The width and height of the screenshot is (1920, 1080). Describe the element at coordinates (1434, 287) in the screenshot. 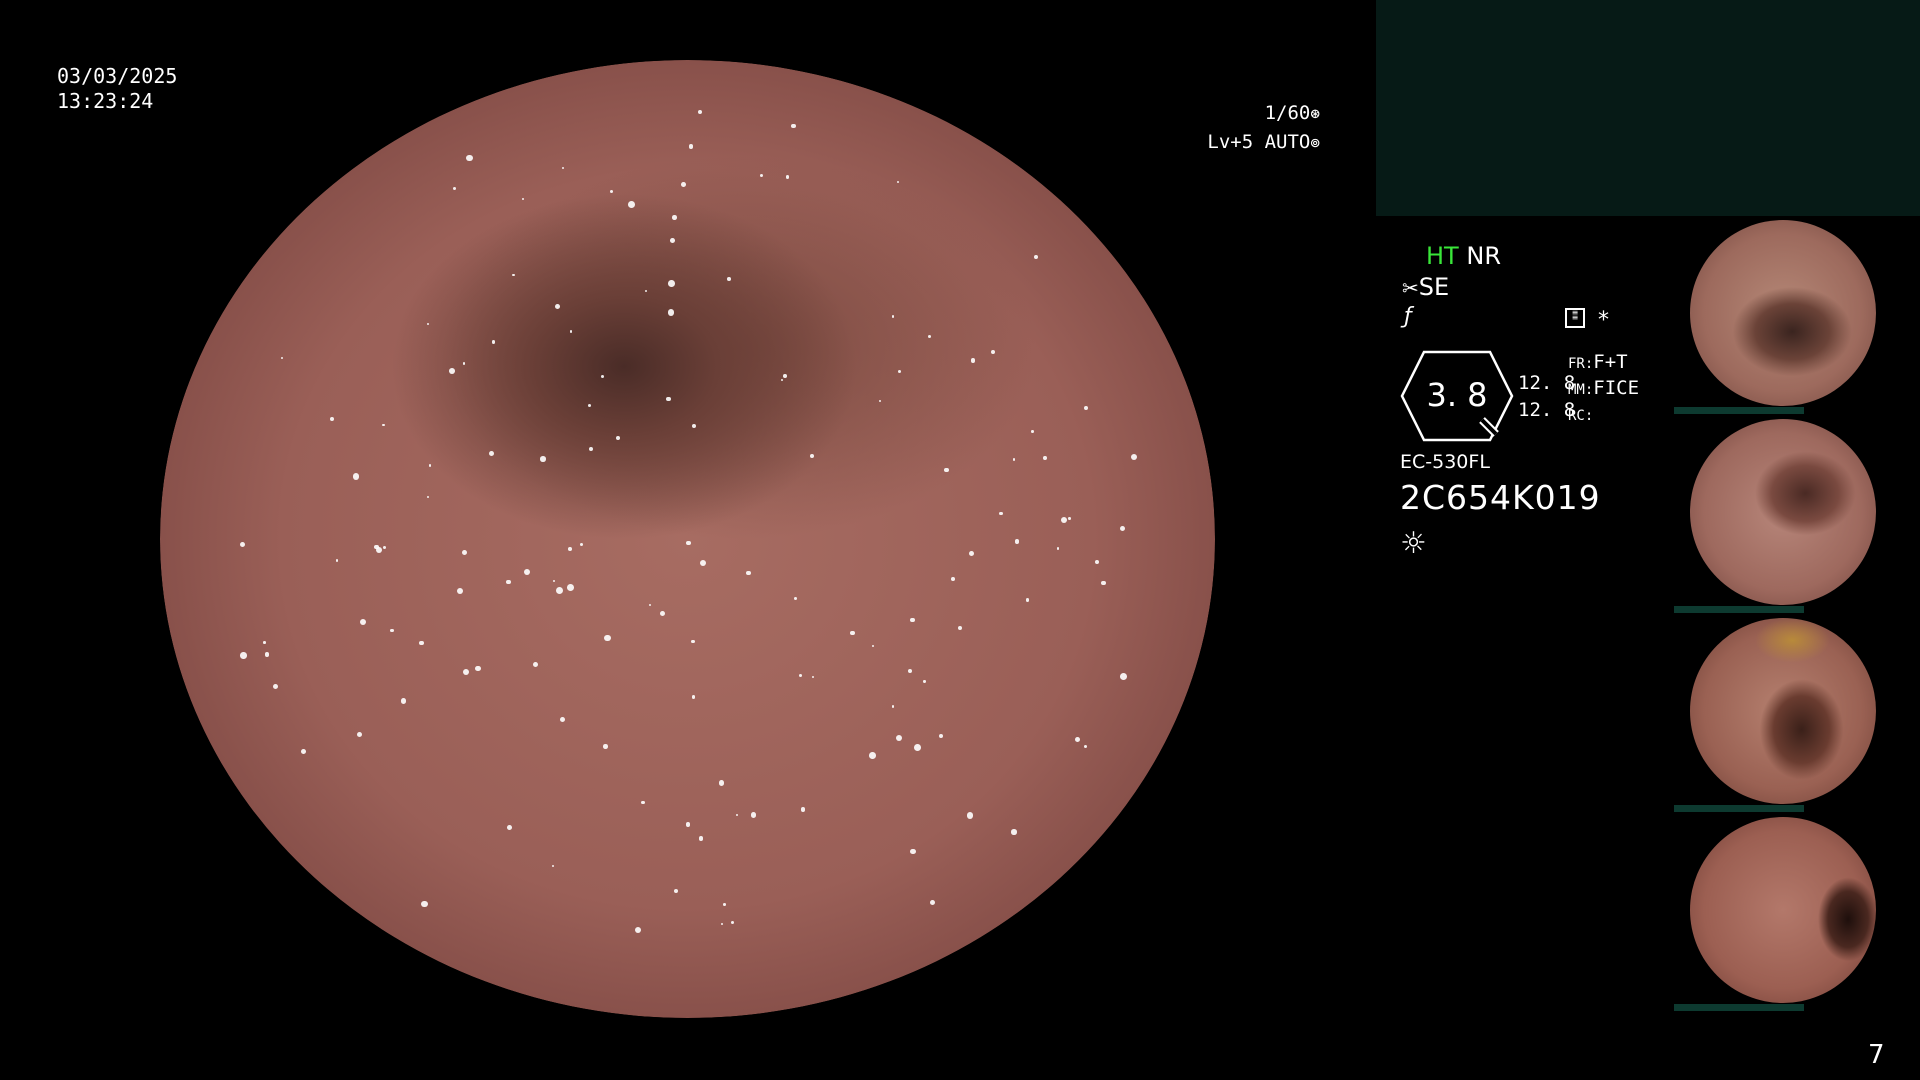

I see `se-label: SE` at that location.